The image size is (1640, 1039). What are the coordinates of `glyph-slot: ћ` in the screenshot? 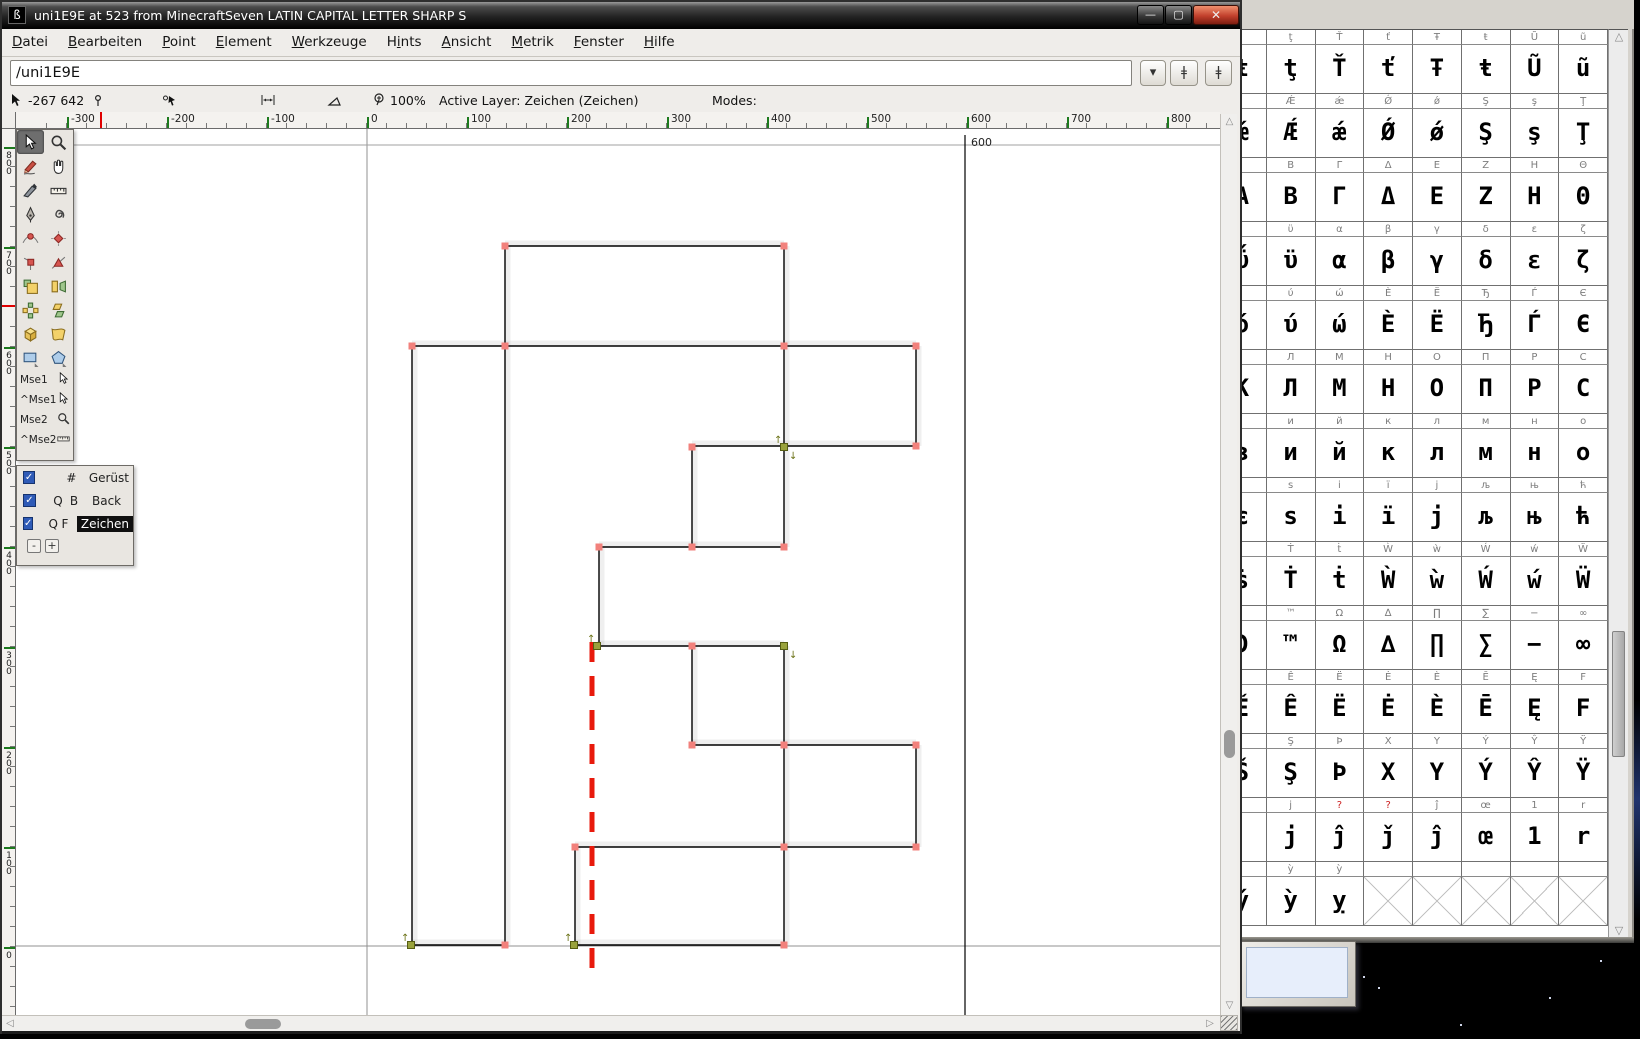 It's located at (1583, 517).